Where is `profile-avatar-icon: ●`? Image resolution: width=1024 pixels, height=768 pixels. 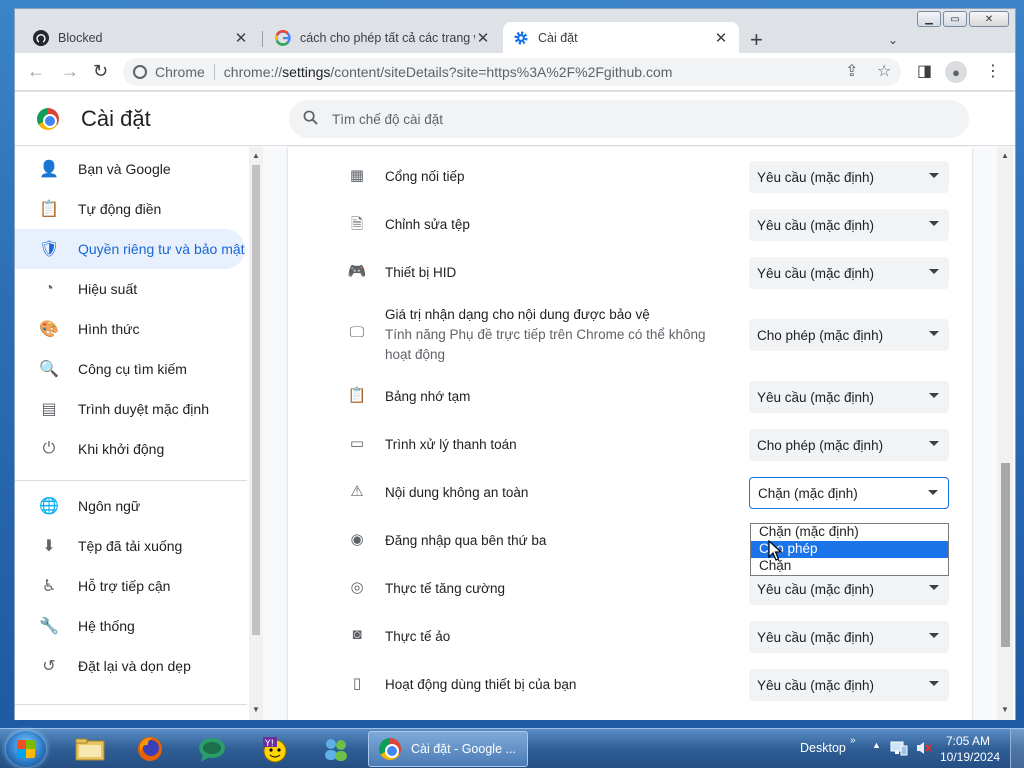
profile-avatar-icon: ● is located at coordinates (956, 72).